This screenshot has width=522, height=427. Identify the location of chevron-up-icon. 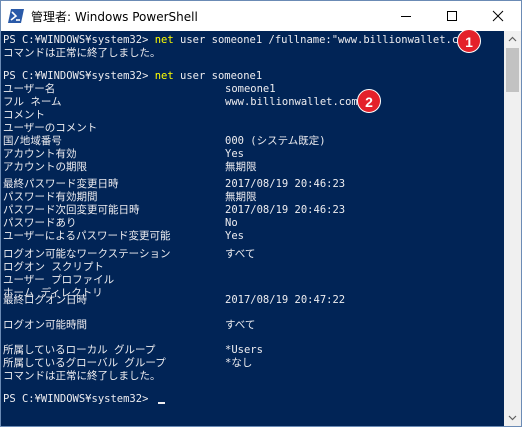
(512, 39).